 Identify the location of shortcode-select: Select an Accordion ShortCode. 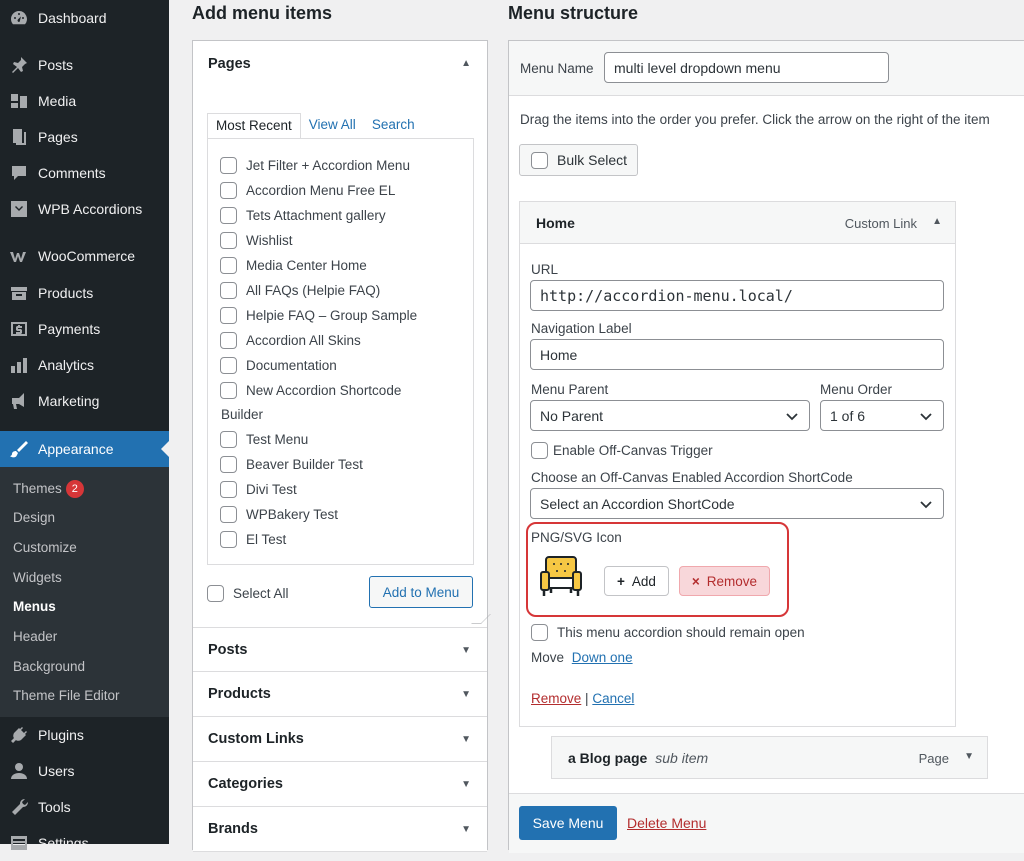
(737, 503).